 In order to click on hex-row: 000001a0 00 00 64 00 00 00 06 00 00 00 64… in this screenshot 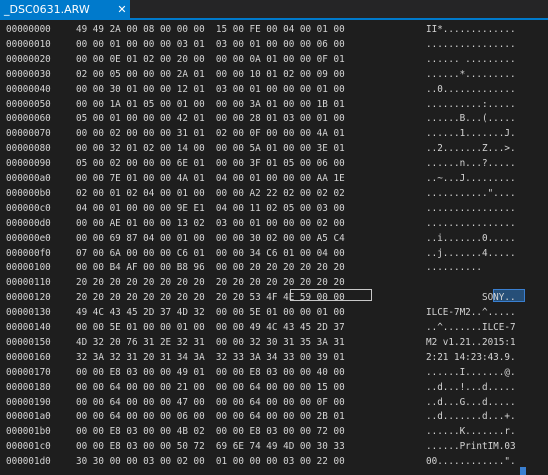, I will do `click(274, 417)`.